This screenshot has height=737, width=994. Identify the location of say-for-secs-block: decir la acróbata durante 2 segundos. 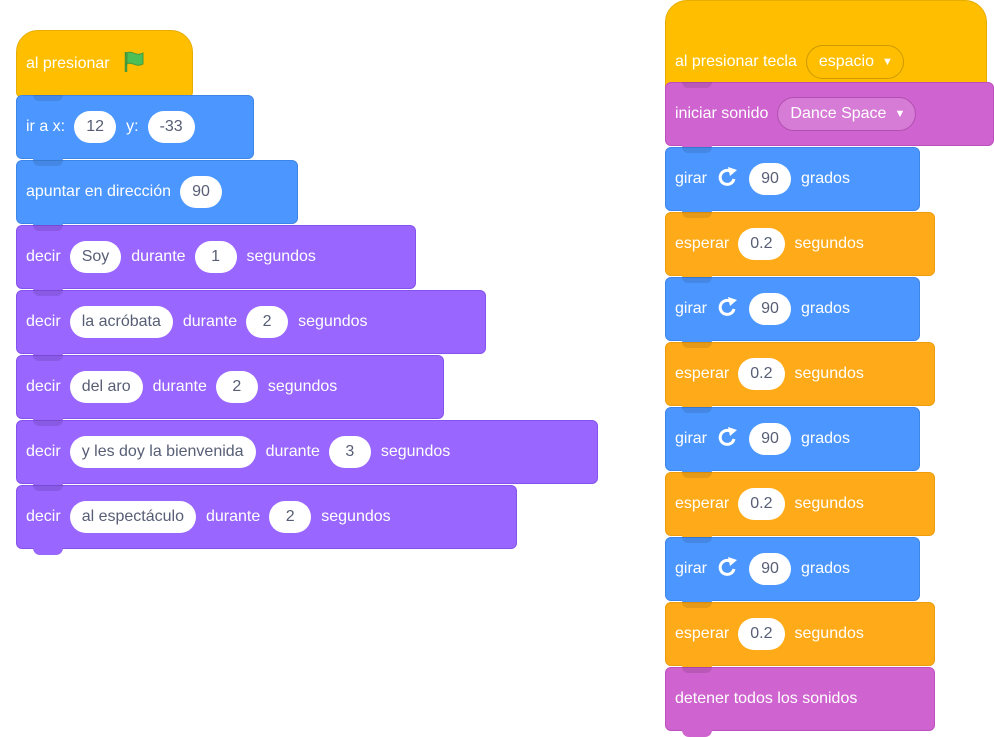
(251, 325).